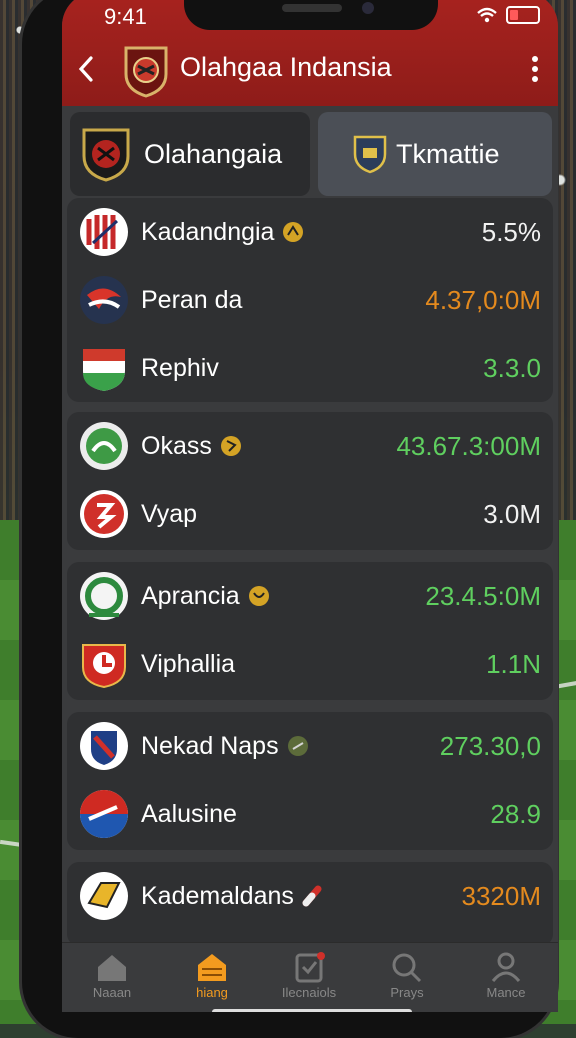 Image resolution: width=576 pixels, height=1038 pixels. Describe the element at coordinates (483, 299) in the screenshot. I see `team-value: 4.37,0:0M` at that location.